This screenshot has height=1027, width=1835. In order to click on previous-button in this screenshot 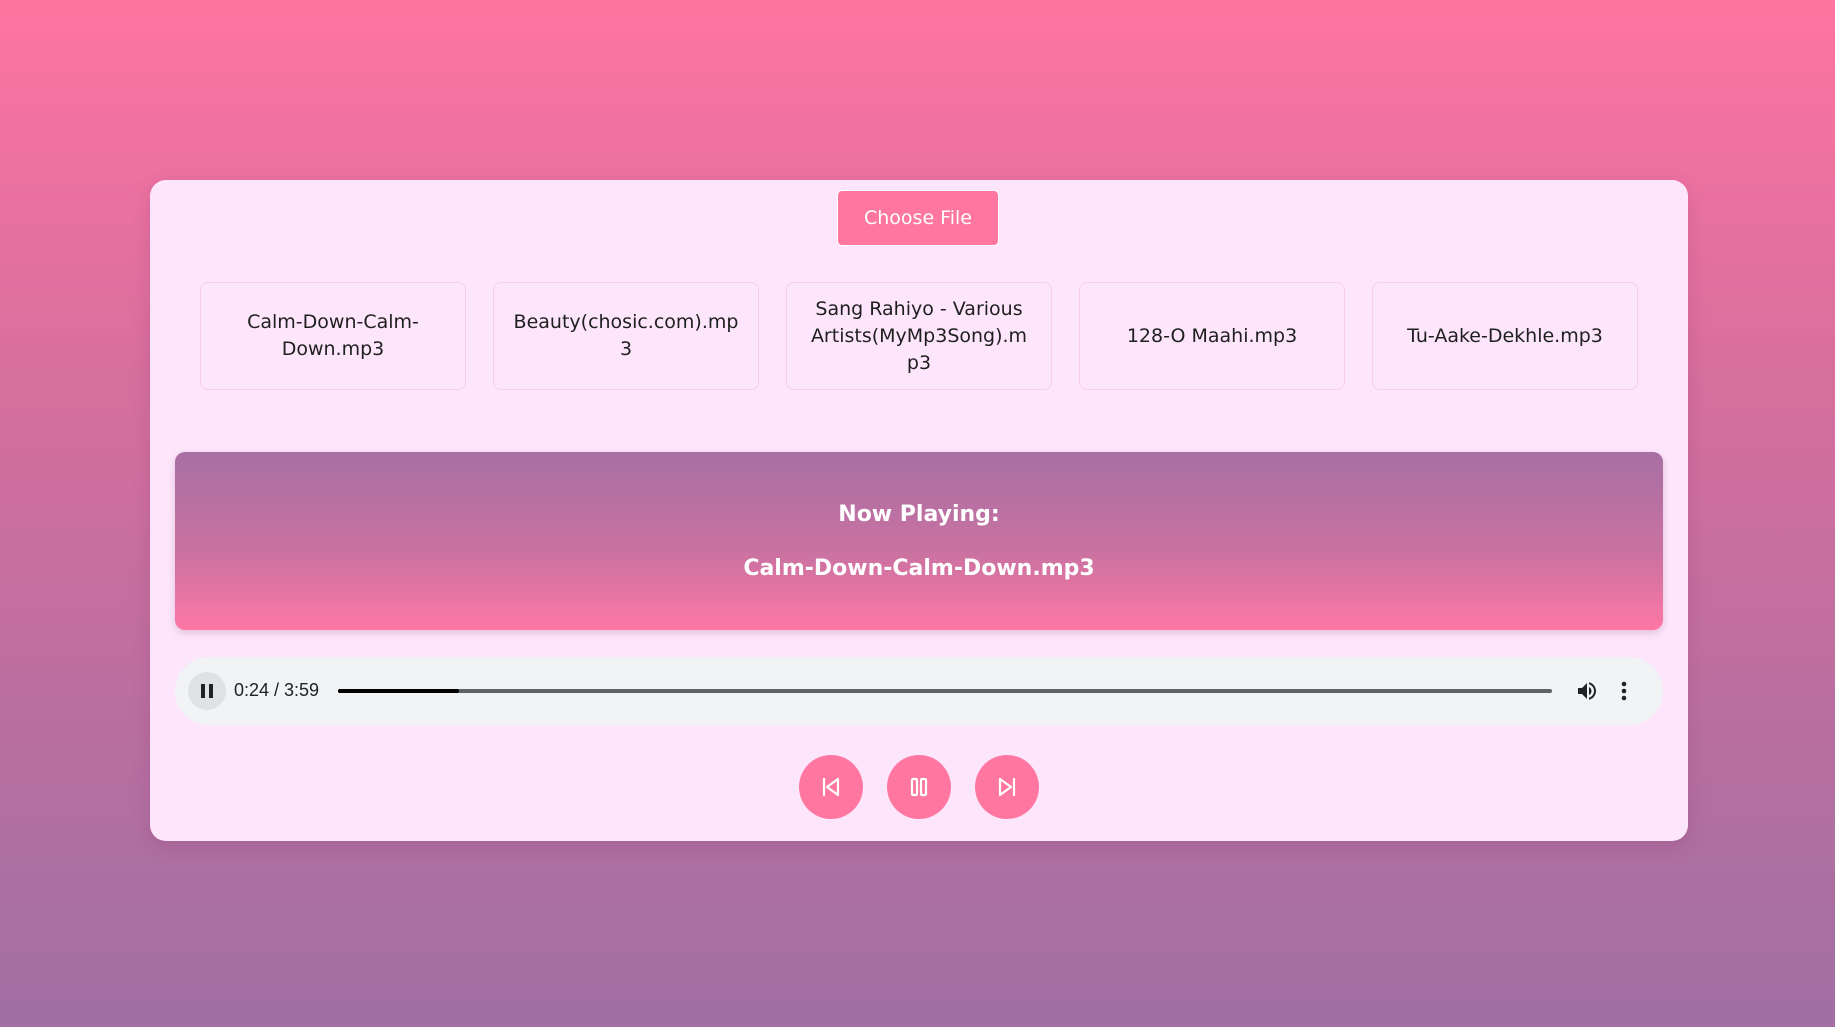, I will do `click(831, 787)`.